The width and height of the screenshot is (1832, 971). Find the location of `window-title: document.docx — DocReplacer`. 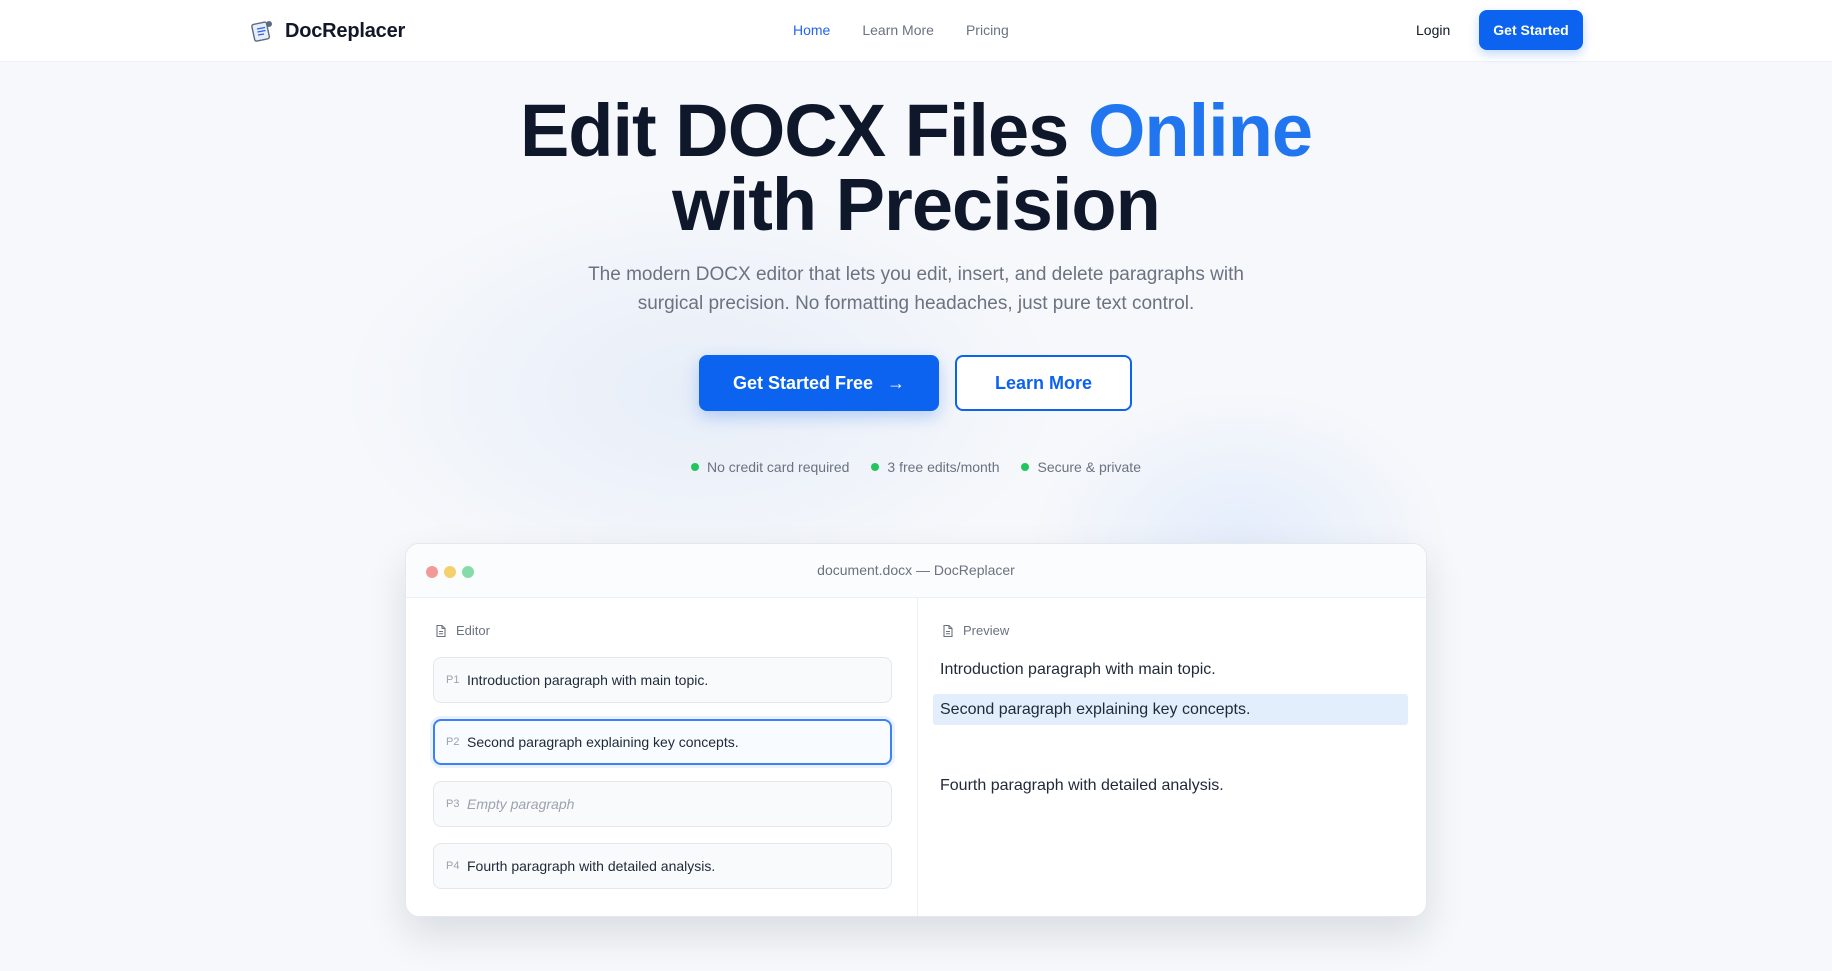

window-title: document.docx — DocReplacer is located at coordinates (916, 570).